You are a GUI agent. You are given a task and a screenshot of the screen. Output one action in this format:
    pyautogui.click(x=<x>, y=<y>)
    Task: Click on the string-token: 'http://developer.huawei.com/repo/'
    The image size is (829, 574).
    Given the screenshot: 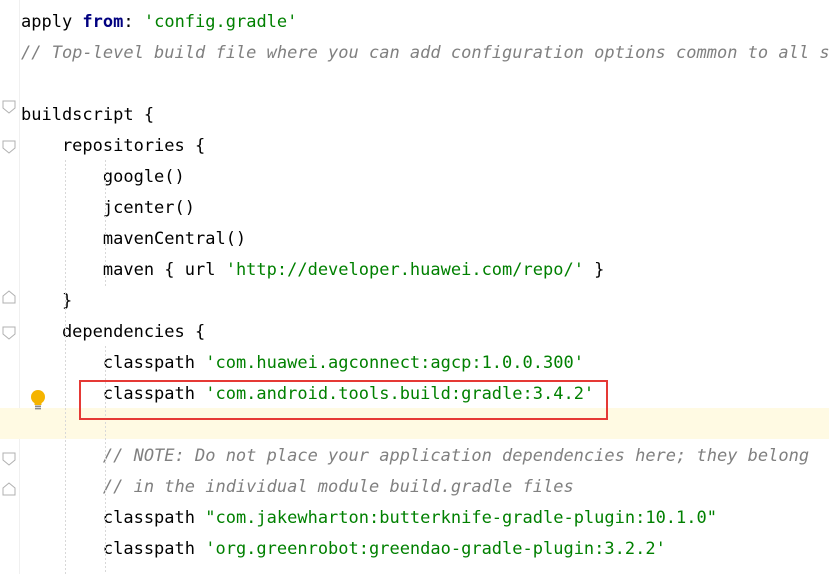 What is the action you would take?
    pyautogui.click(x=404, y=270)
    